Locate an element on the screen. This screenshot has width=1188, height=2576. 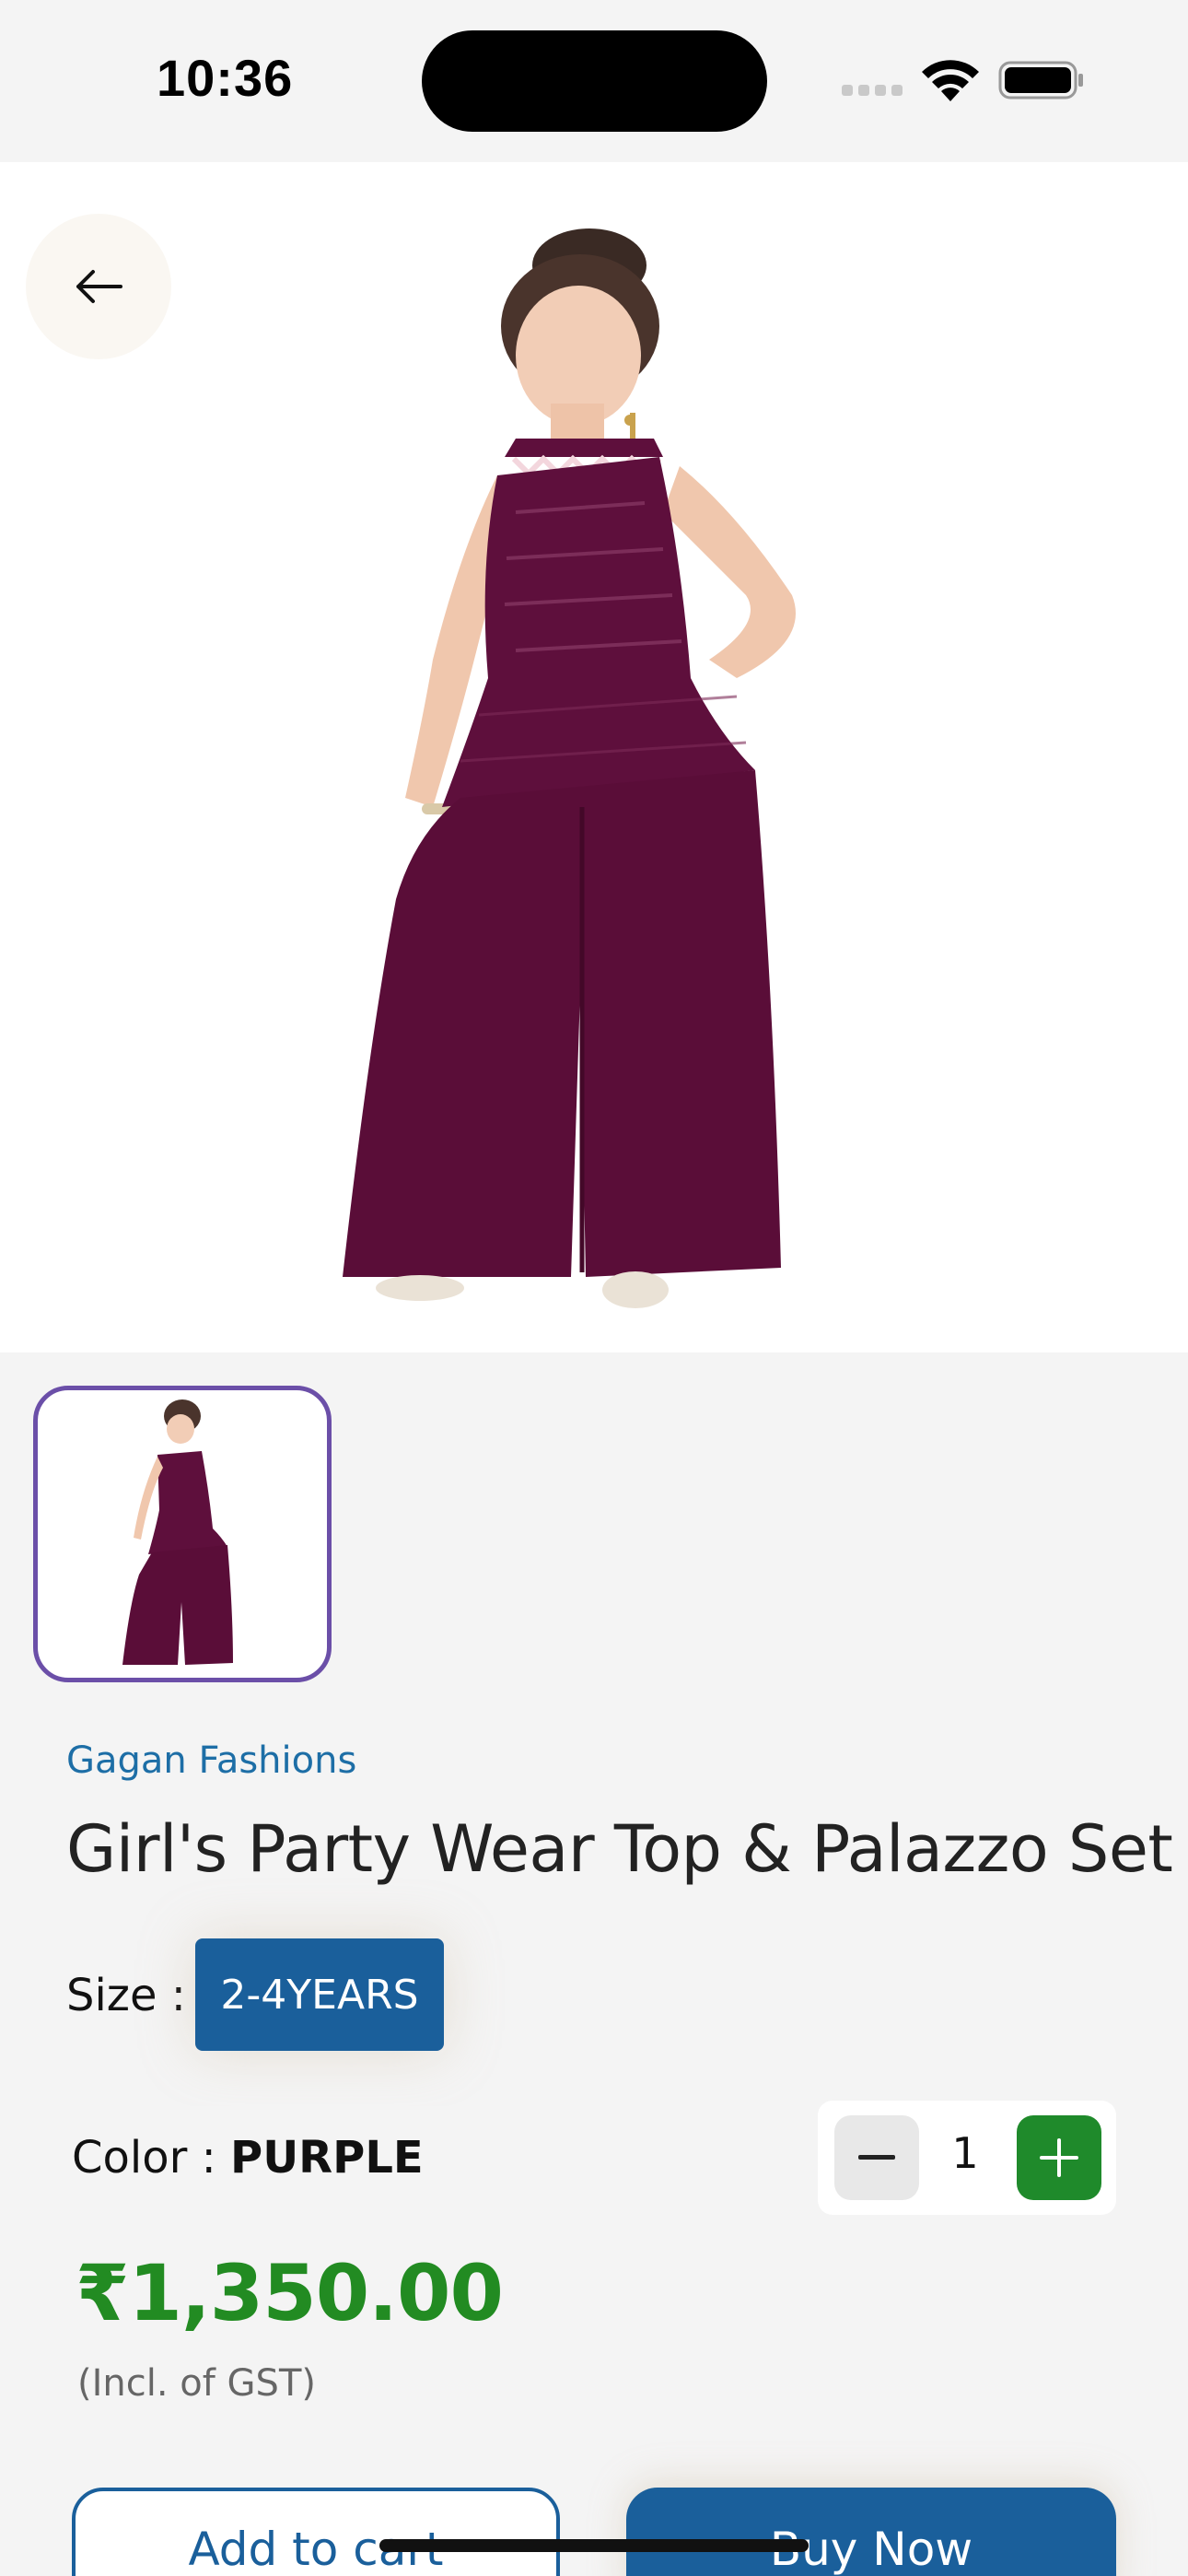
wifi-icon is located at coordinates (951, 80).